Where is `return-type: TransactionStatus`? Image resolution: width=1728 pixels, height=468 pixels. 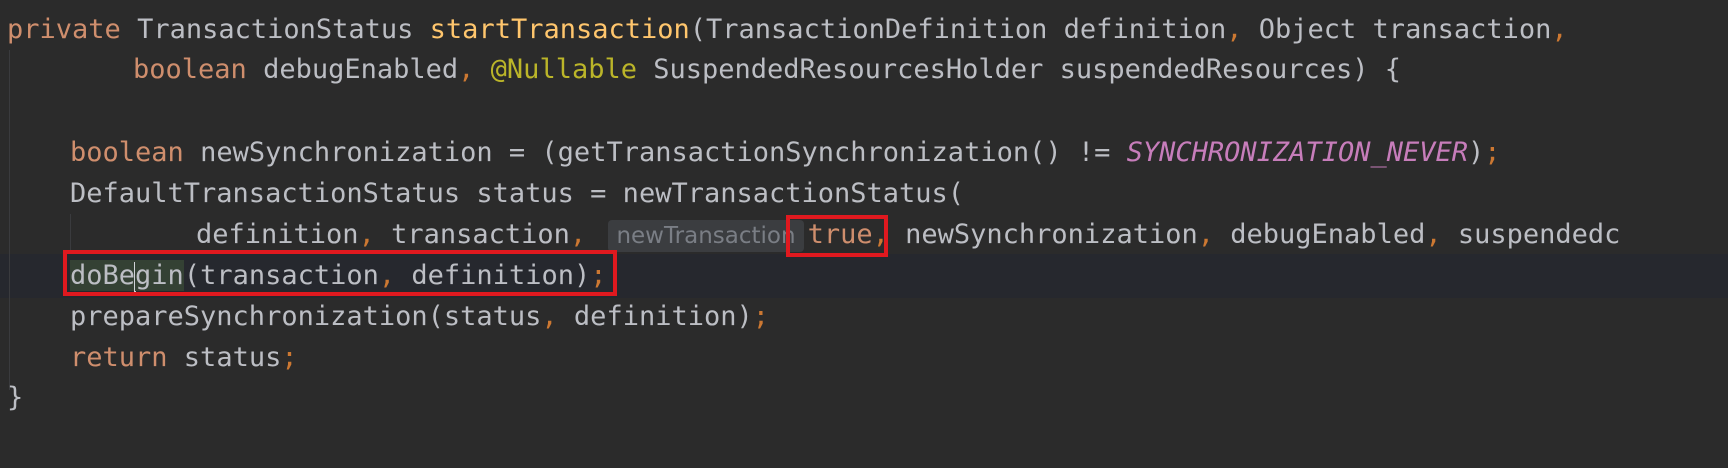
return-type: TransactionStatus is located at coordinates (275, 29).